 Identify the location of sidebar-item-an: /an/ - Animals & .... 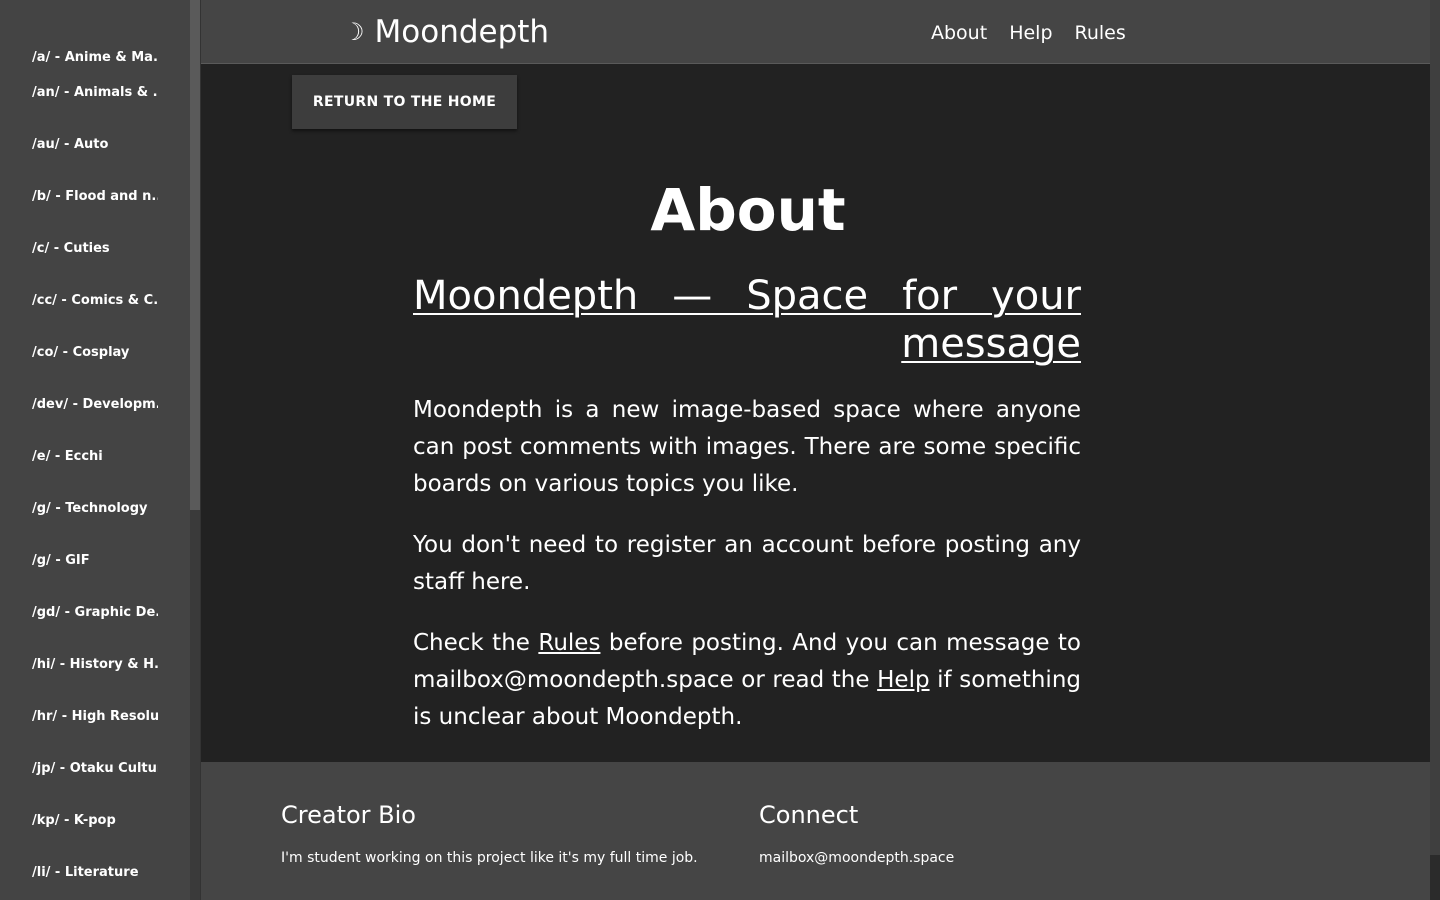
(79, 93).